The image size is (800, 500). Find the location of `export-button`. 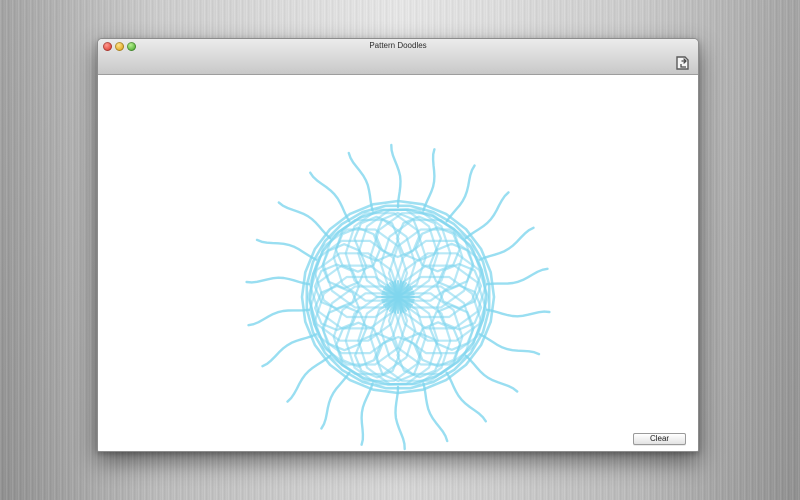

export-button is located at coordinates (683, 63).